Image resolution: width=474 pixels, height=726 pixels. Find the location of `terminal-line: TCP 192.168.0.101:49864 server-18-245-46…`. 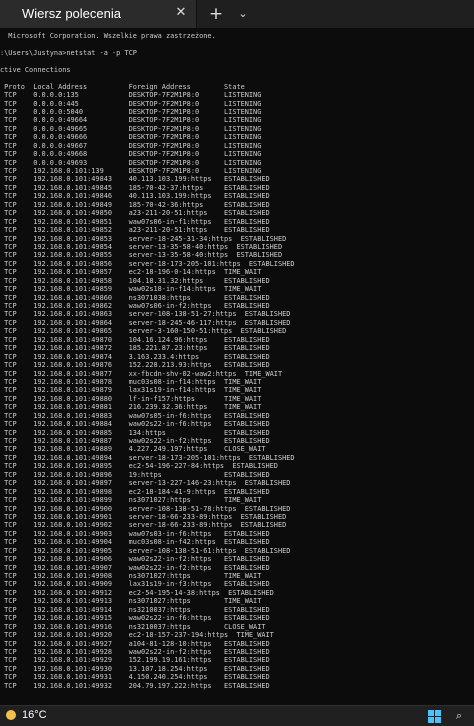

terminal-line: TCP 192.168.0.101:49864 server-18-245-46… is located at coordinates (145, 322).